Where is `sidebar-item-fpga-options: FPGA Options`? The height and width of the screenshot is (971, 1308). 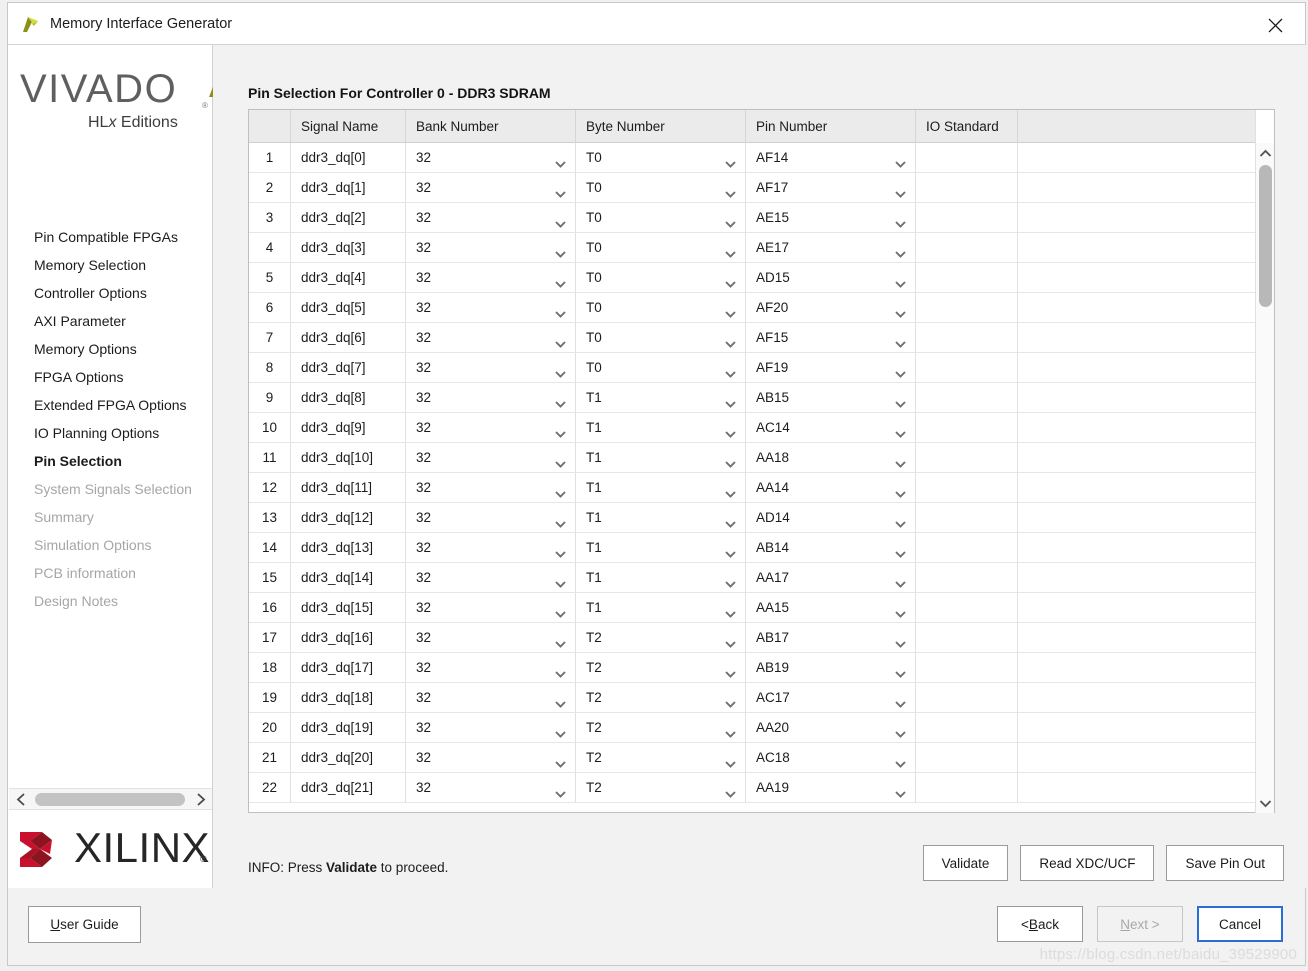
sidebar-item-fpga-options: FPGA Options is located at coordinates (110, 377).